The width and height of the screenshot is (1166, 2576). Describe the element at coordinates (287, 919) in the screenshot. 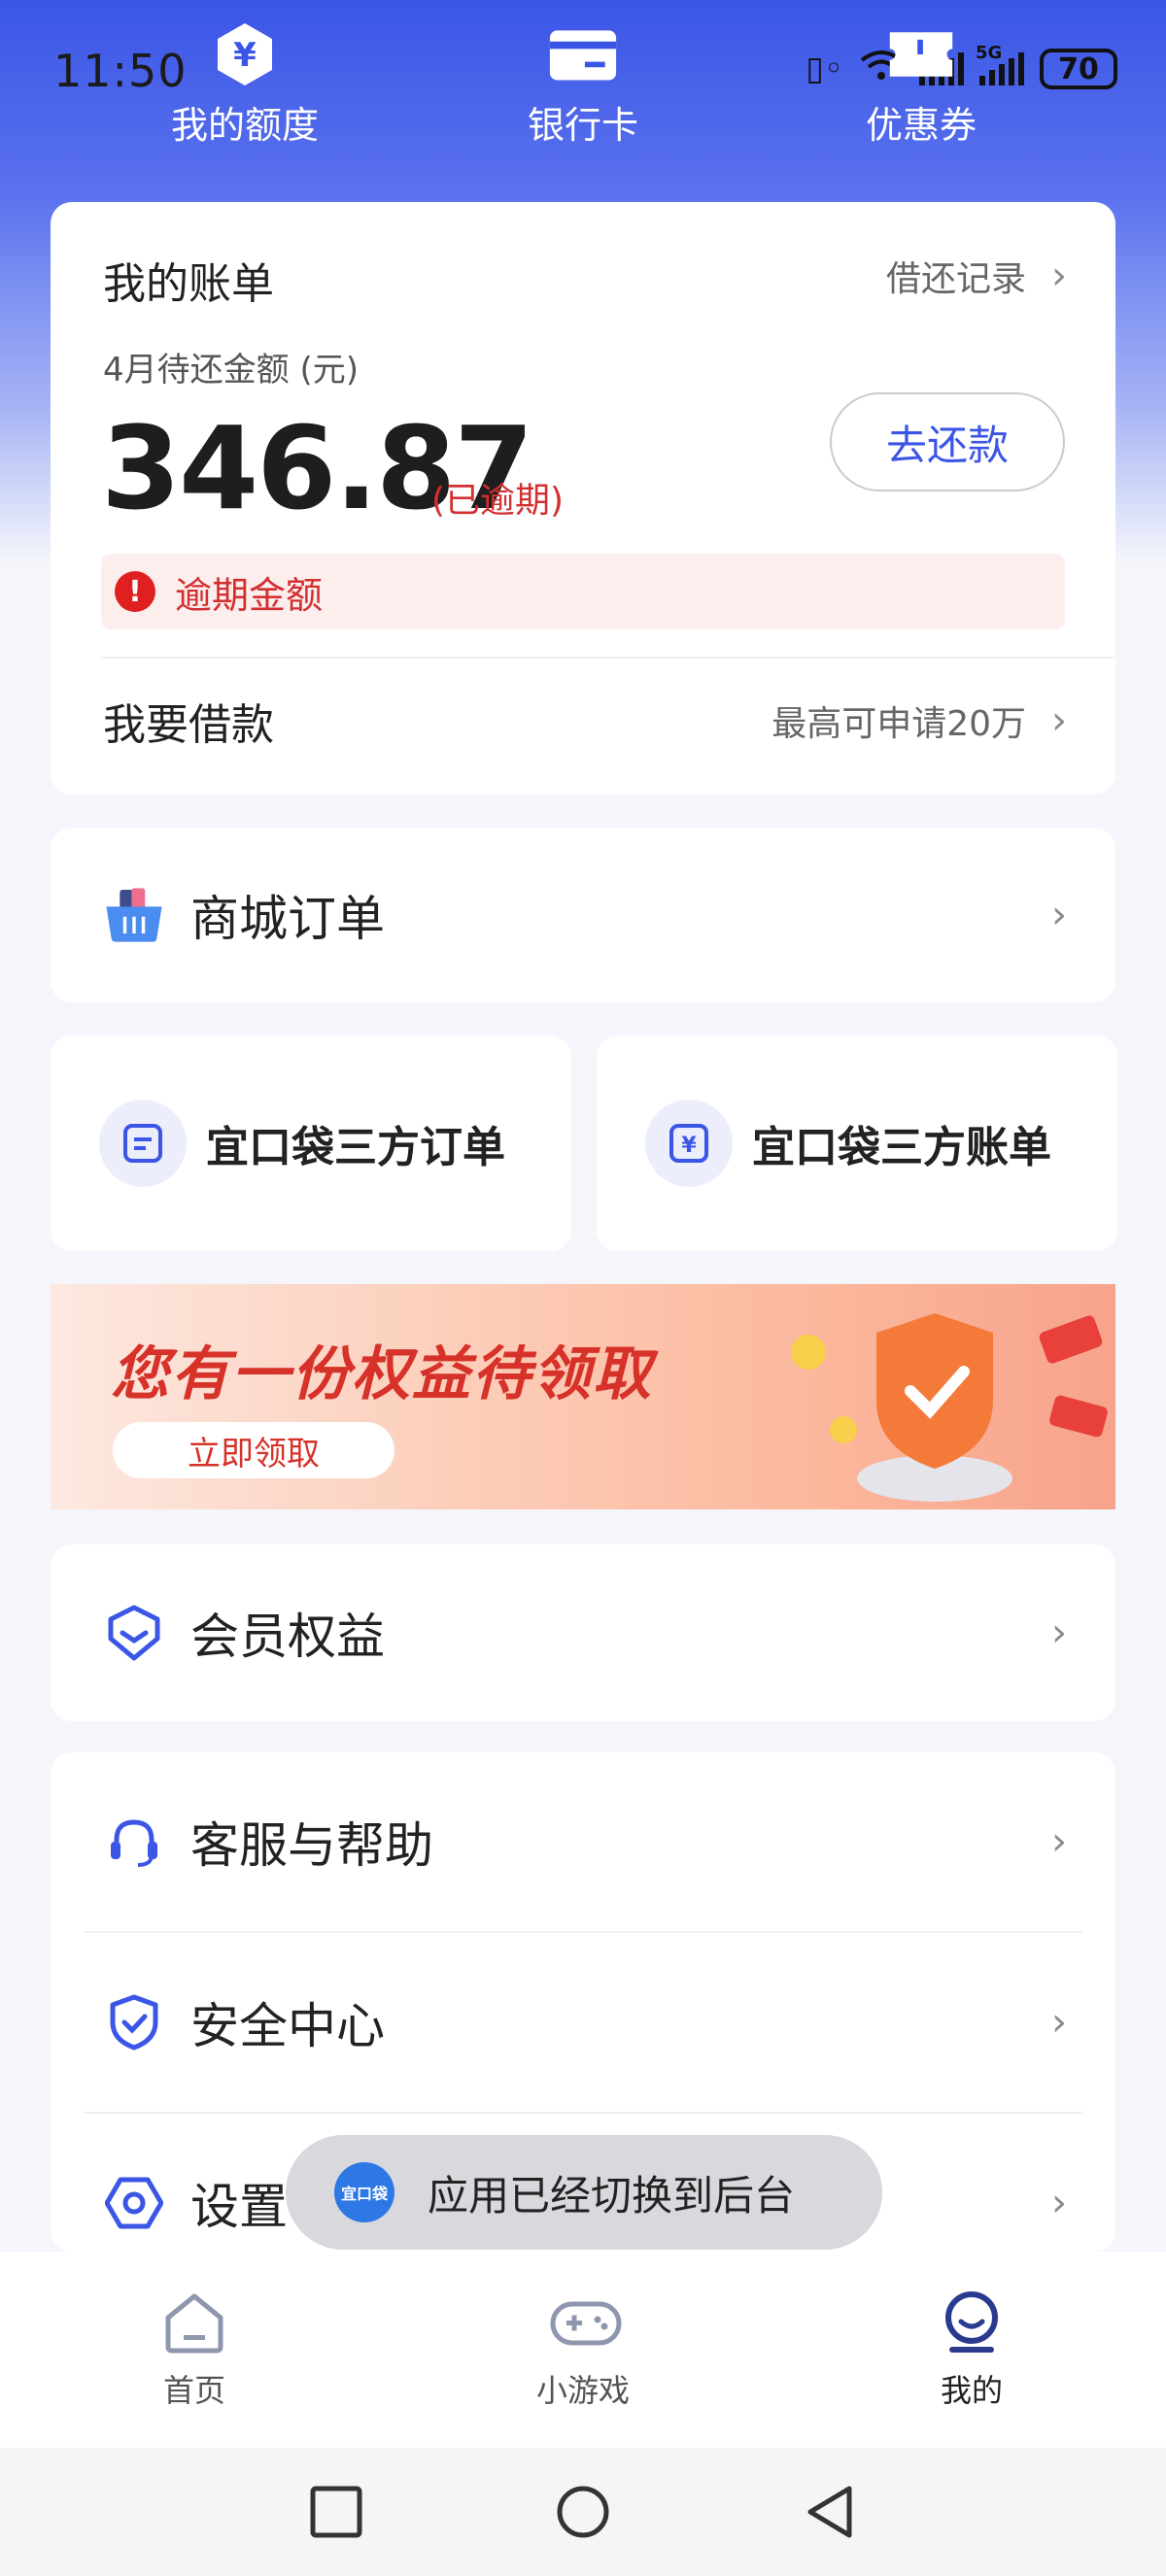

I see `mall-order-label: 商城订单` at that location.